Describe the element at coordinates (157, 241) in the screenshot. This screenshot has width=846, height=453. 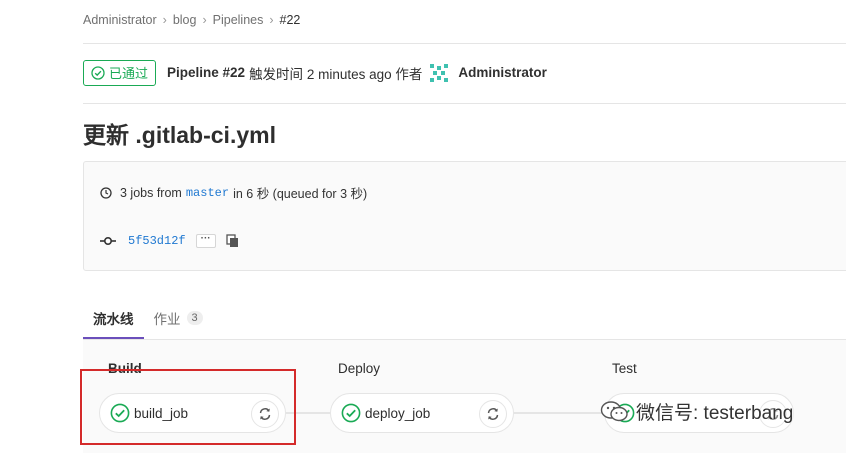
I see `commit-sha-link: 5f53d12f` at that location.